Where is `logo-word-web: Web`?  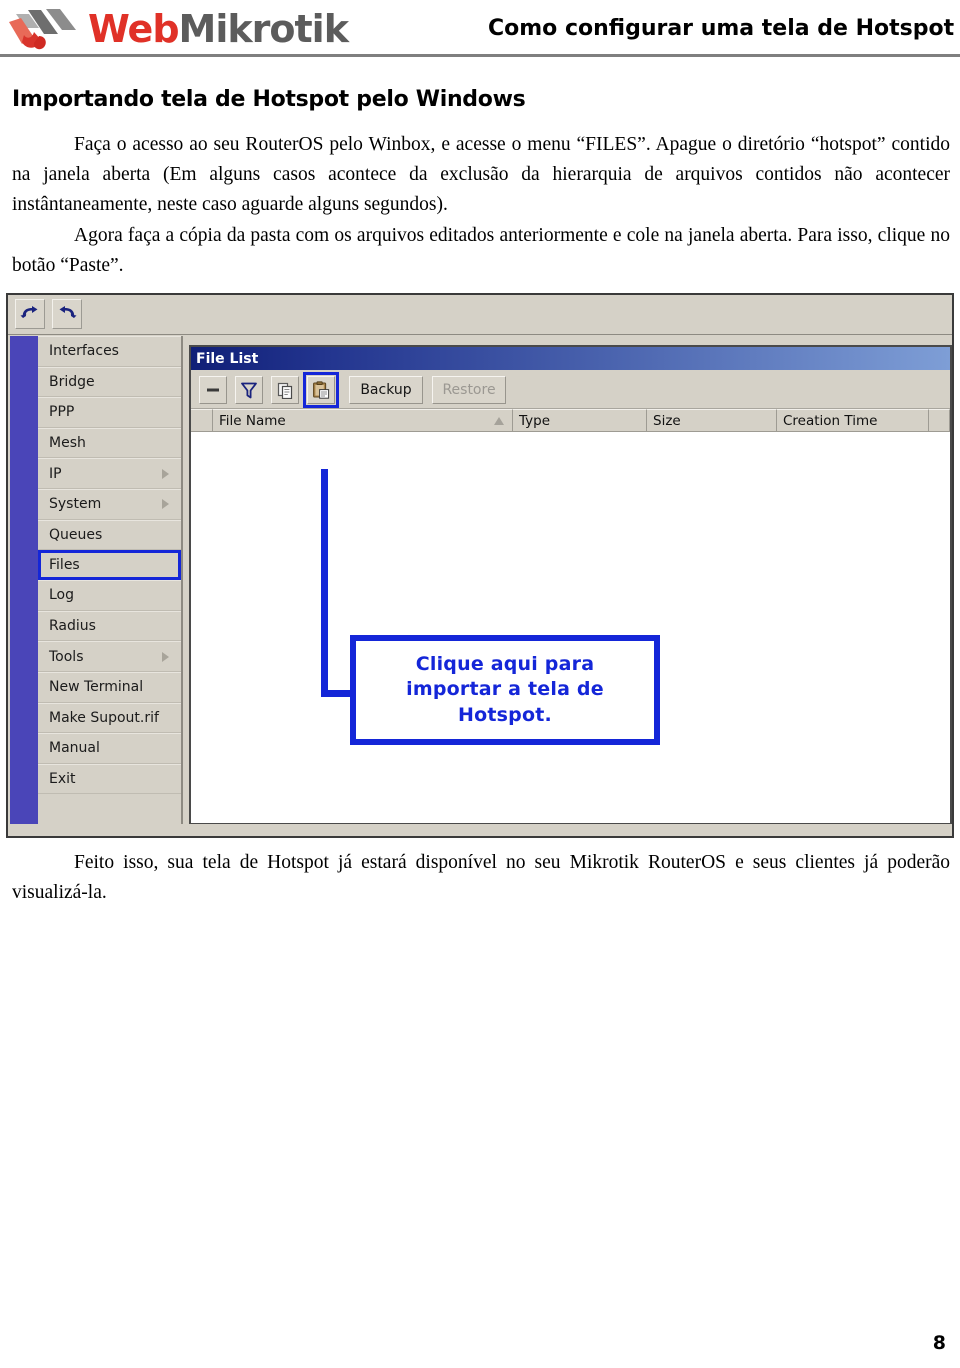
logo-word-web: Web is located at coordinates (134, 29).